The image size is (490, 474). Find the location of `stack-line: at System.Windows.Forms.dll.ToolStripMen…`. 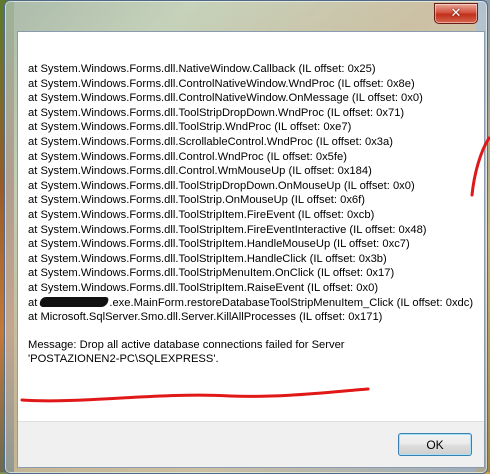

stack-line: at System.Windows.Forms.dll.ToolStripMen… is located at coordinates (211, 273).